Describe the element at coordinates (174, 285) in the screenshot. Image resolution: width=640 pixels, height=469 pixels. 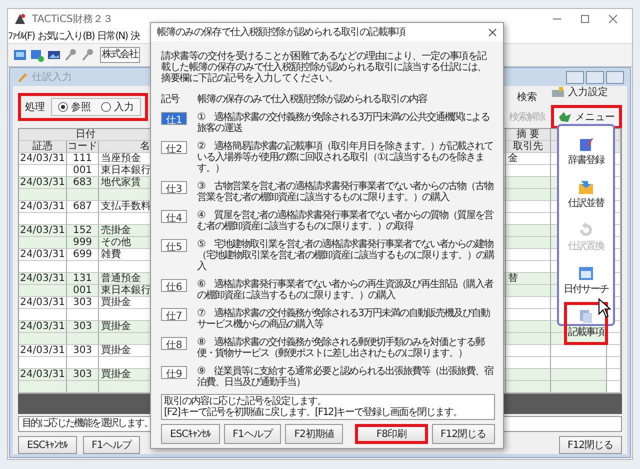
I see `code-field: 仕6` at that location.